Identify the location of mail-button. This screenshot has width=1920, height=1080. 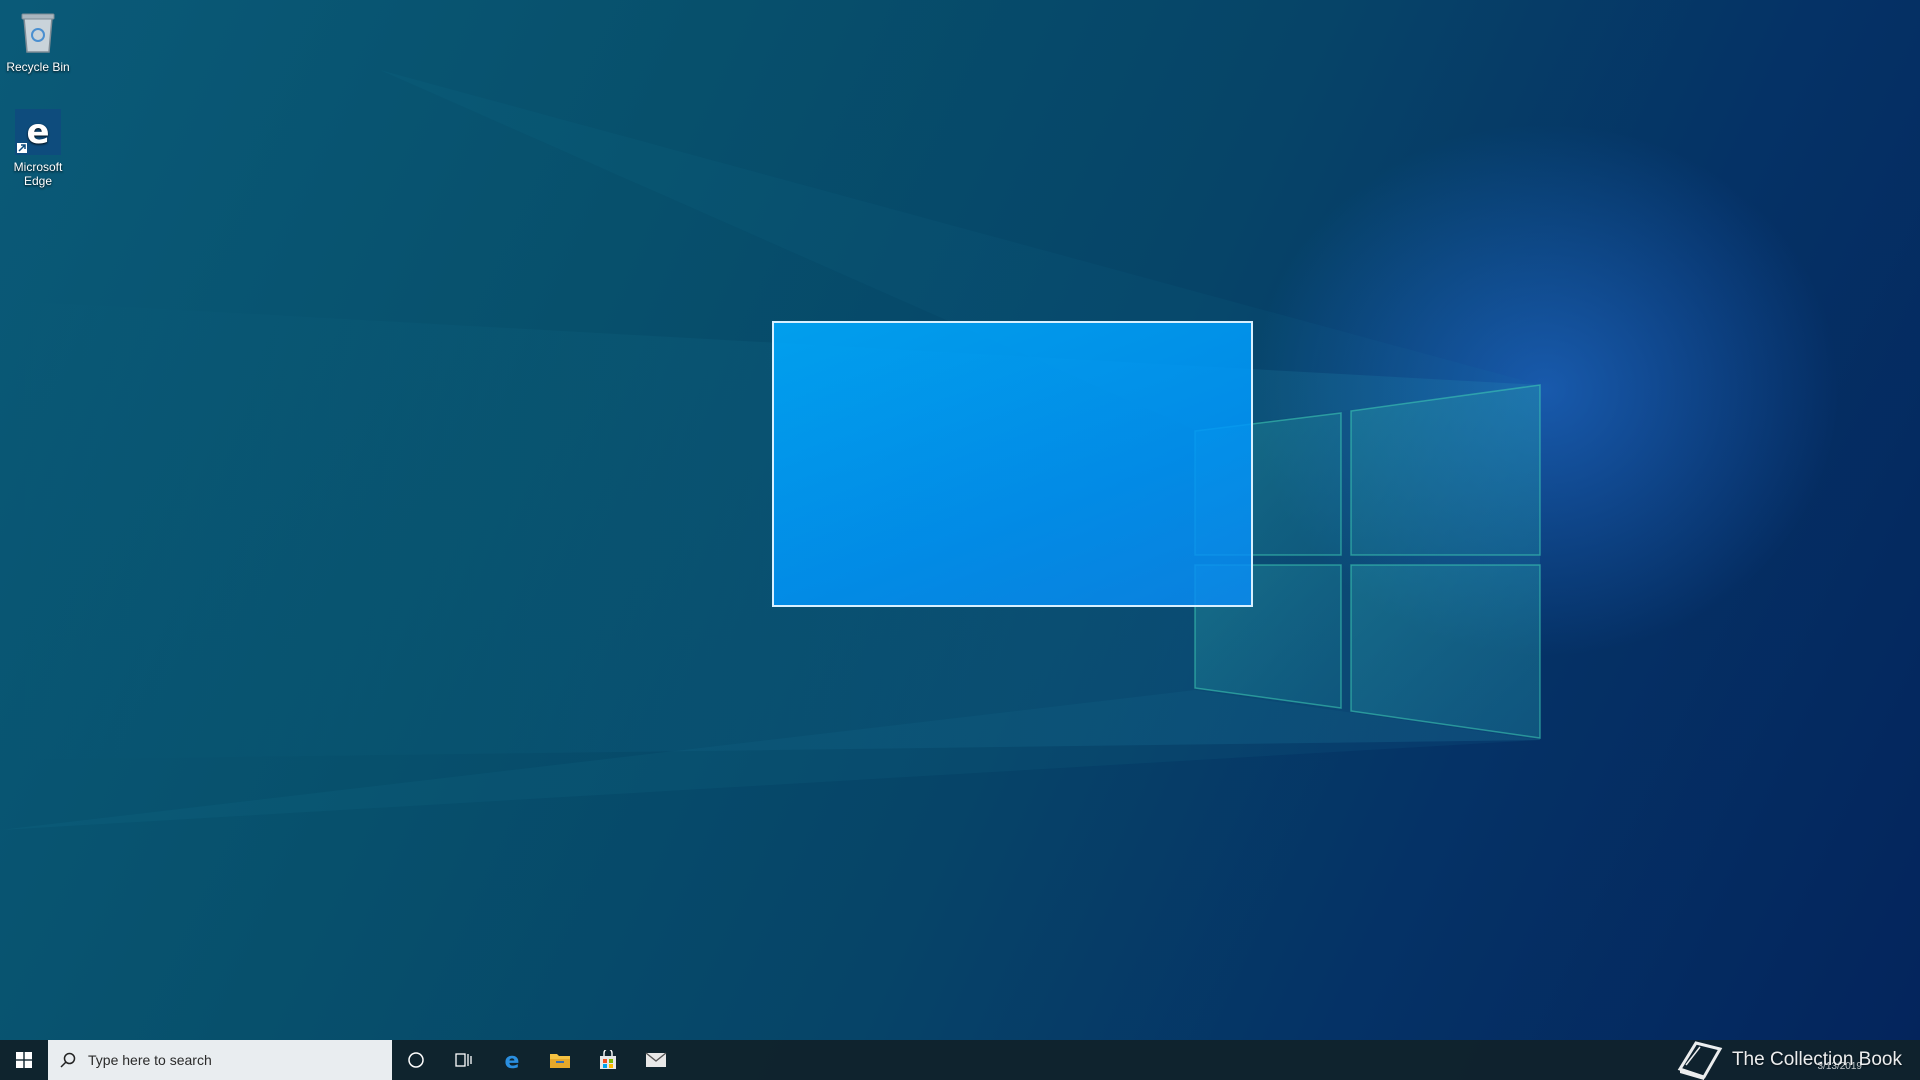
(656, 1060).